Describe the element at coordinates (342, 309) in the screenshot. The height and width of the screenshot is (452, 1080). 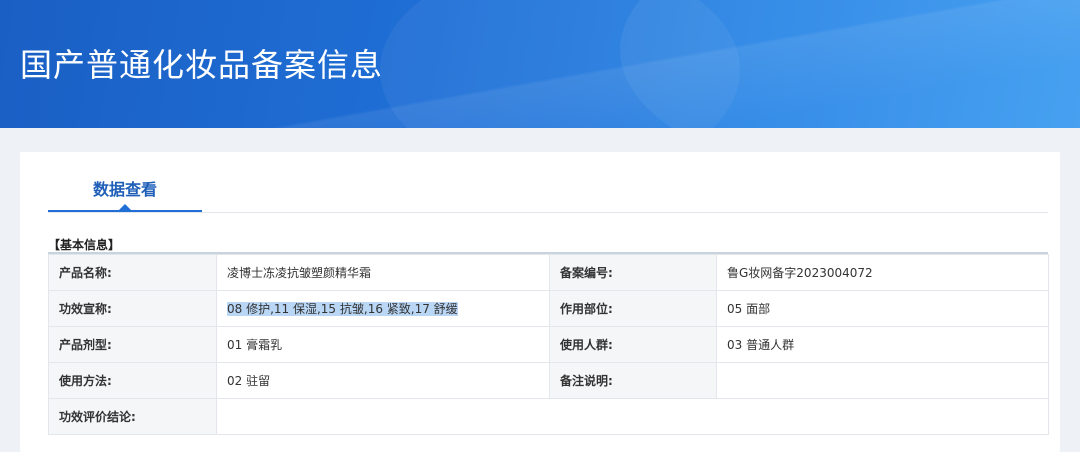
I see `selected-text: 08 修护,11 保湿,15 抗皱,16 紧致,17 舒缓` at that location.